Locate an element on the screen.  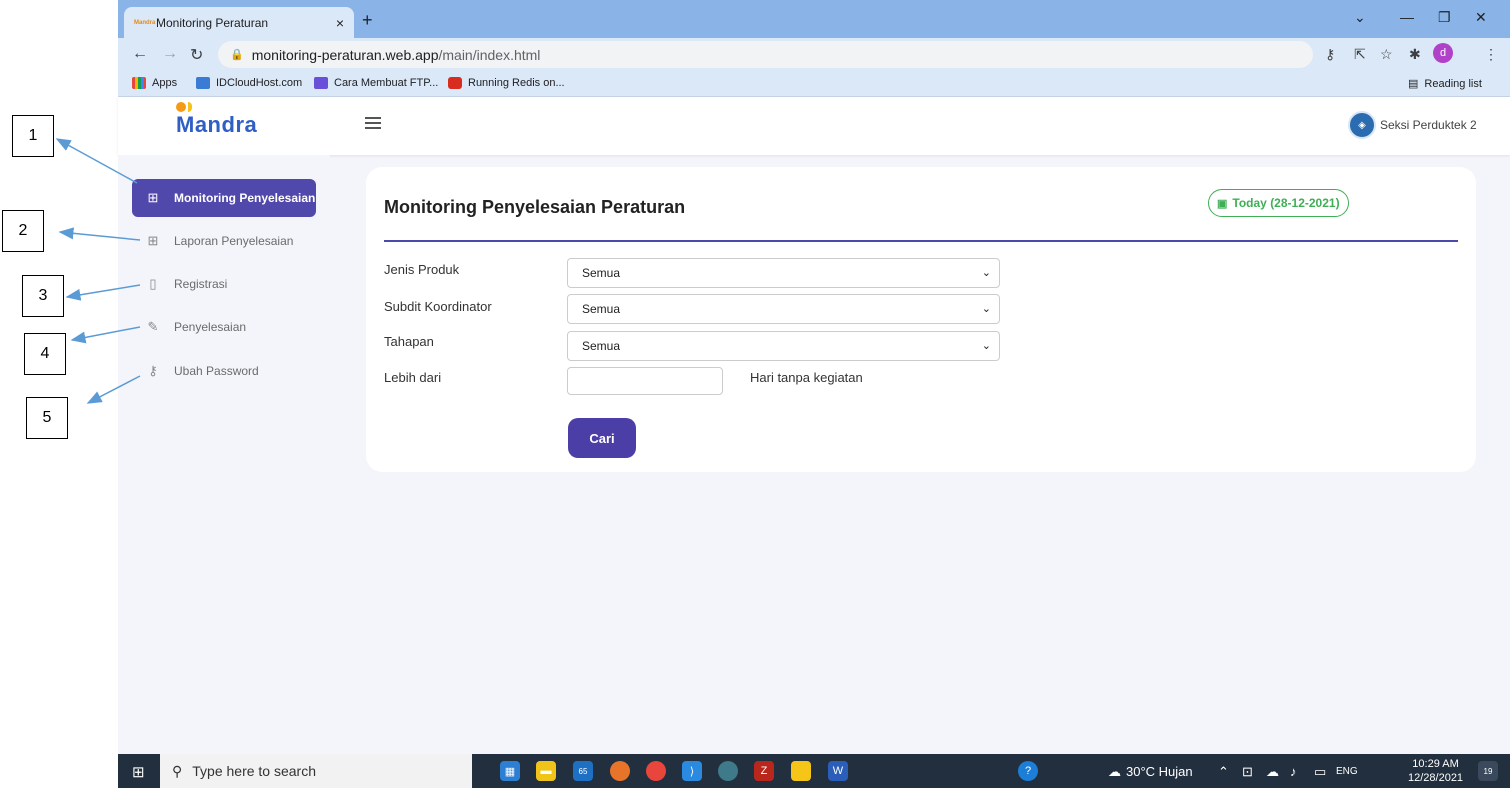
new-tab-button: + is located at coordinates (367, 20).